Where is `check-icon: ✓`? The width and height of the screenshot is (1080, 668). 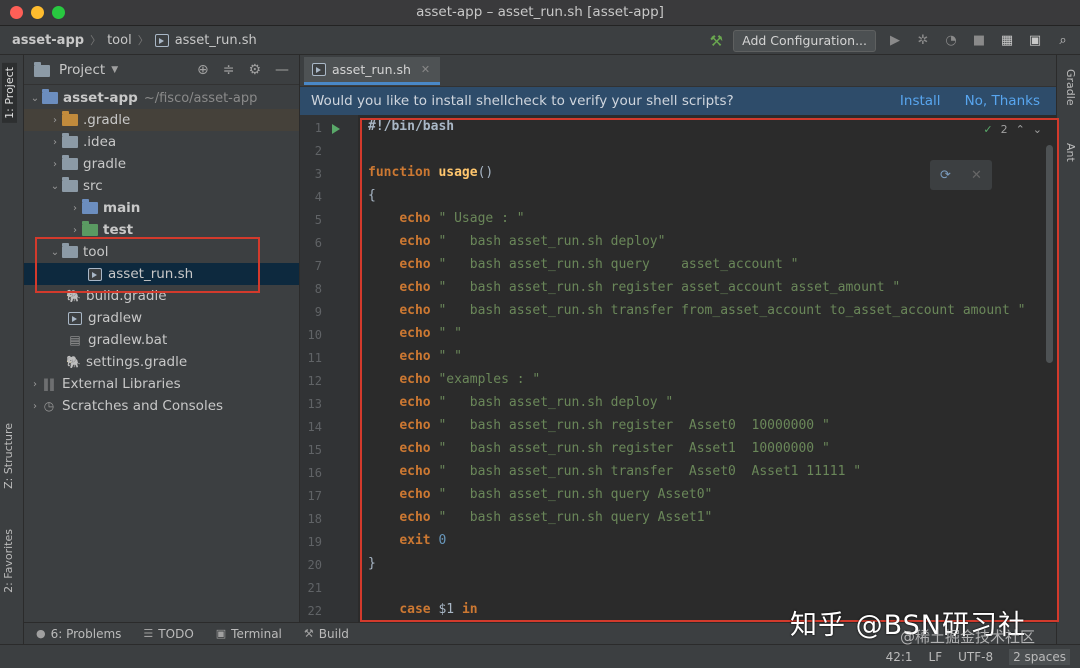 check-icon: ✓ is located at coordinates (988, 129).